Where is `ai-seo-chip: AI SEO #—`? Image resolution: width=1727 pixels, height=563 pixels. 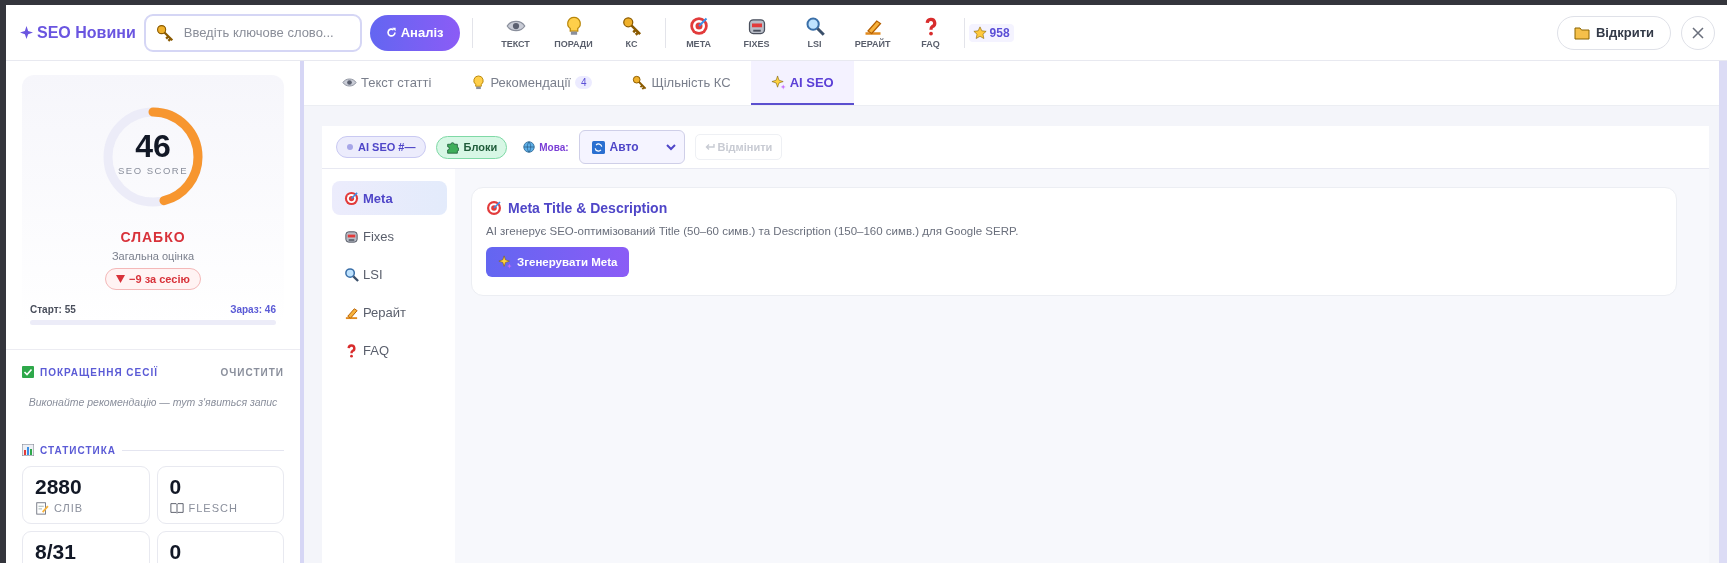 ai-seo-chip: AI SEO #— is located at coordinates (381, 147).